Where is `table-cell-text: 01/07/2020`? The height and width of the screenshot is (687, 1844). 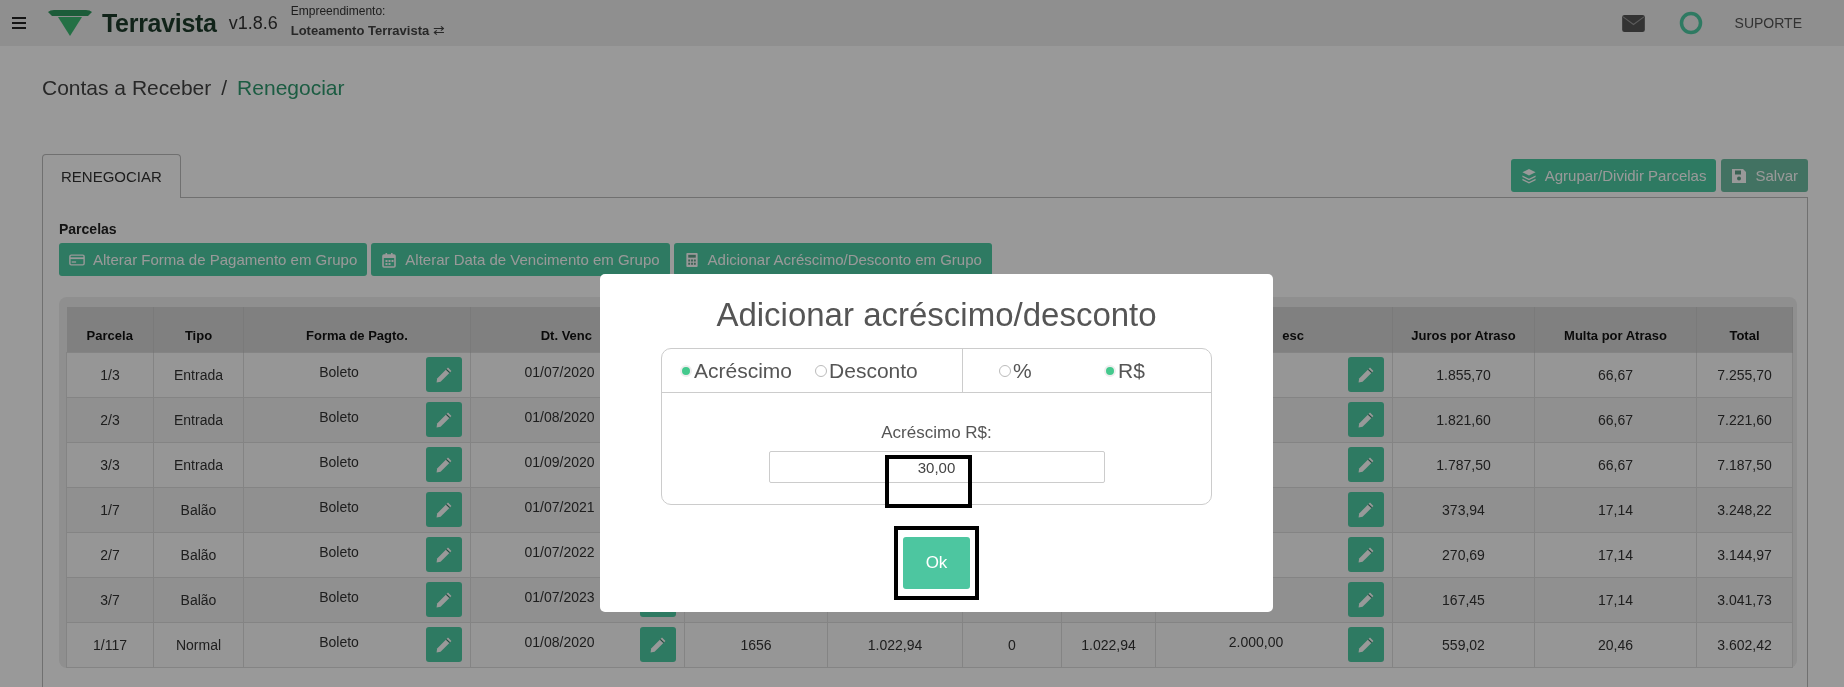
table-cell-text: 01/07/2020 is located at coordinates (559, 371).